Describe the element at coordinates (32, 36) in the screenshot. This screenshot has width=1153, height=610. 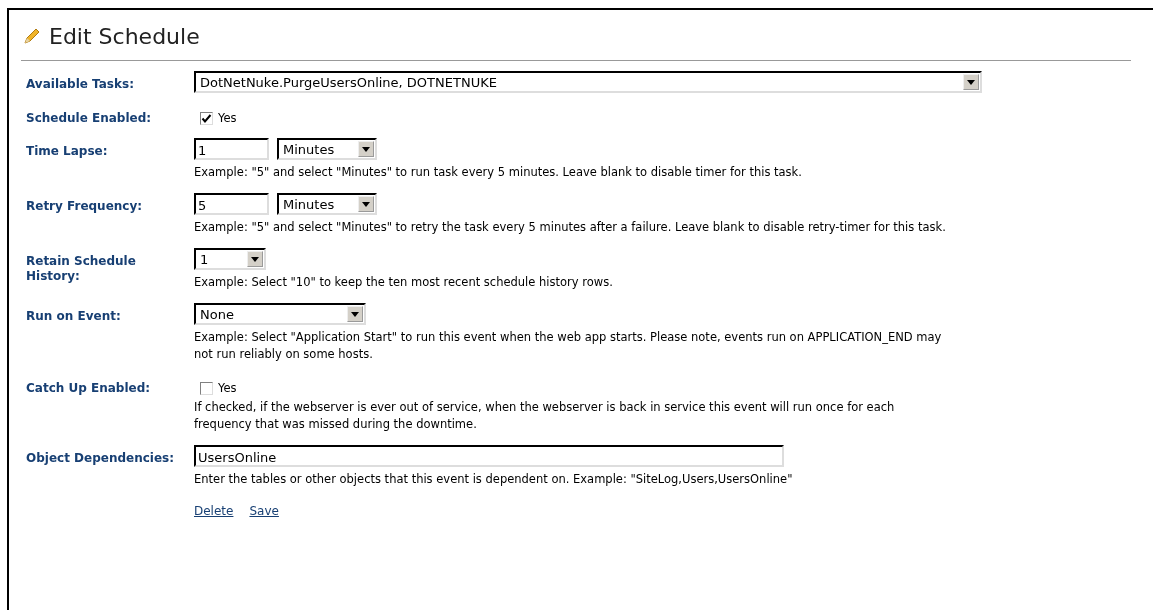
I see `pencil-icon` at that location.